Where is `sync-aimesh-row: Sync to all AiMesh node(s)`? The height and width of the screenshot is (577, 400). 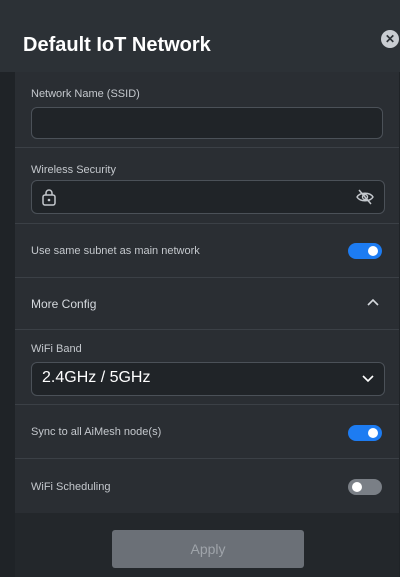 sync-aimesh-row: Sync to all AiMesh node(s) is located at coordinates (207, 431).